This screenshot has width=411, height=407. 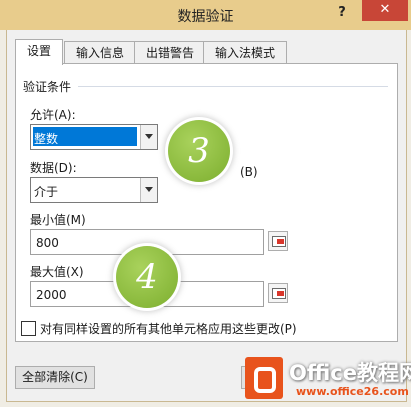 What do you see at coordinates (264, 378) in the screenshot?
I see `office-logo-icon` at bounding box center [264, 378].